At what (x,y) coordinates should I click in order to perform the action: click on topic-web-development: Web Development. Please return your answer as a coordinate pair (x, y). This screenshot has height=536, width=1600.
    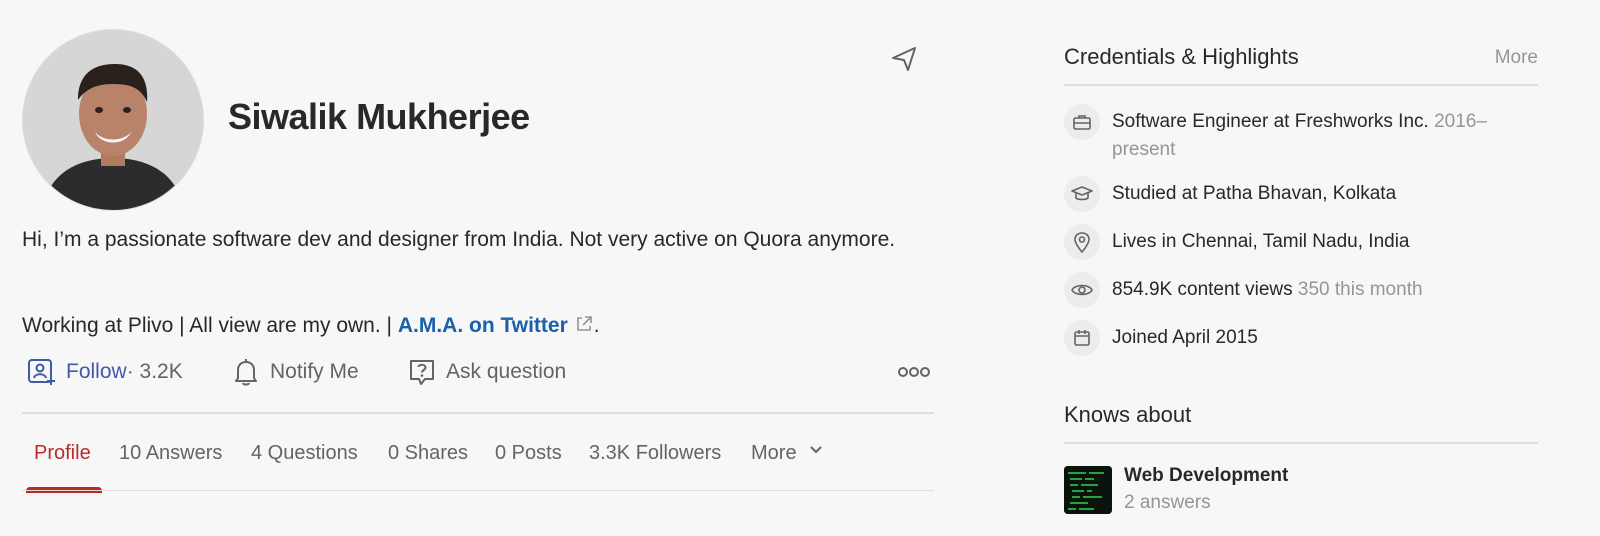
    Looking at the image, I should click on (1206, 476).